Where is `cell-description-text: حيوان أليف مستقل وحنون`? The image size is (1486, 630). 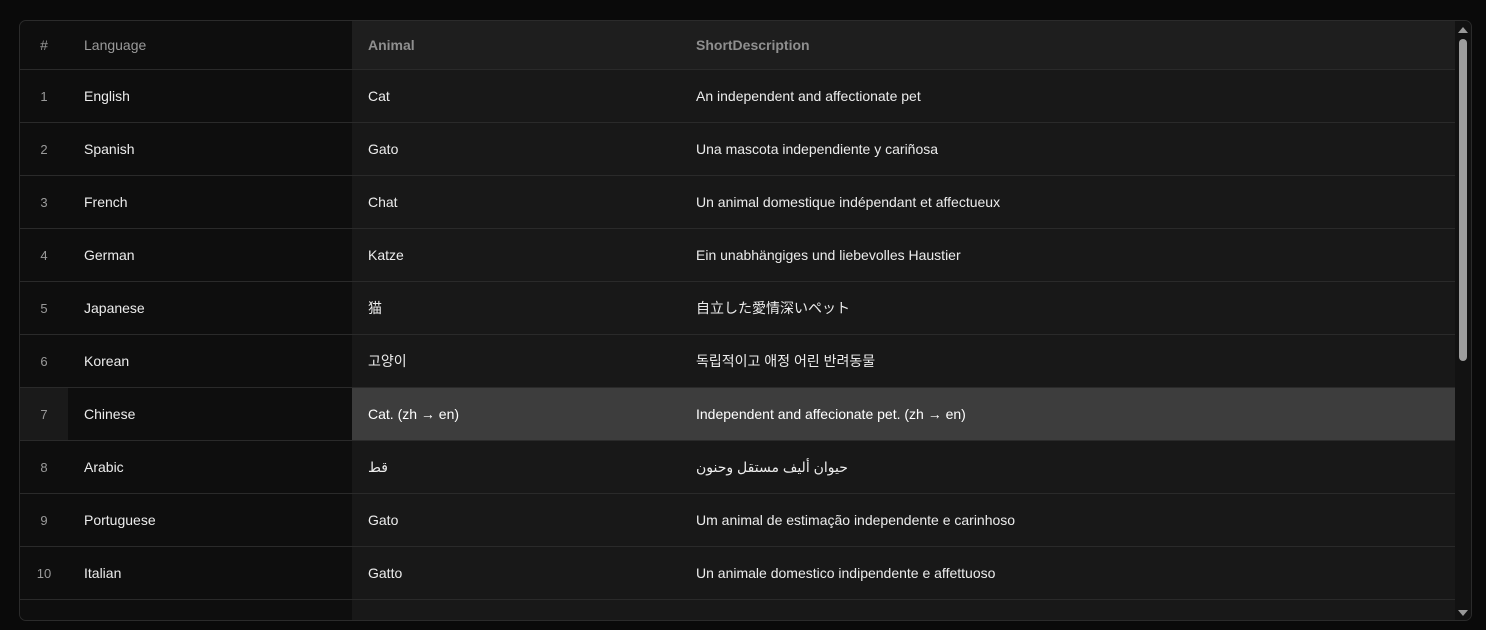 cell-description-text: حيوان أليف مستقل وحنون is located at coordinates (772, 466).